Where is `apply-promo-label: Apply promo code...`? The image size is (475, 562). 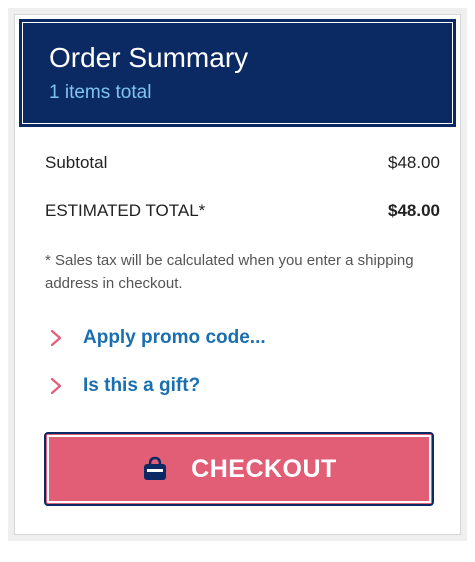
apply-promo-label: Apply promo code... is located at coordinates (174, 338).